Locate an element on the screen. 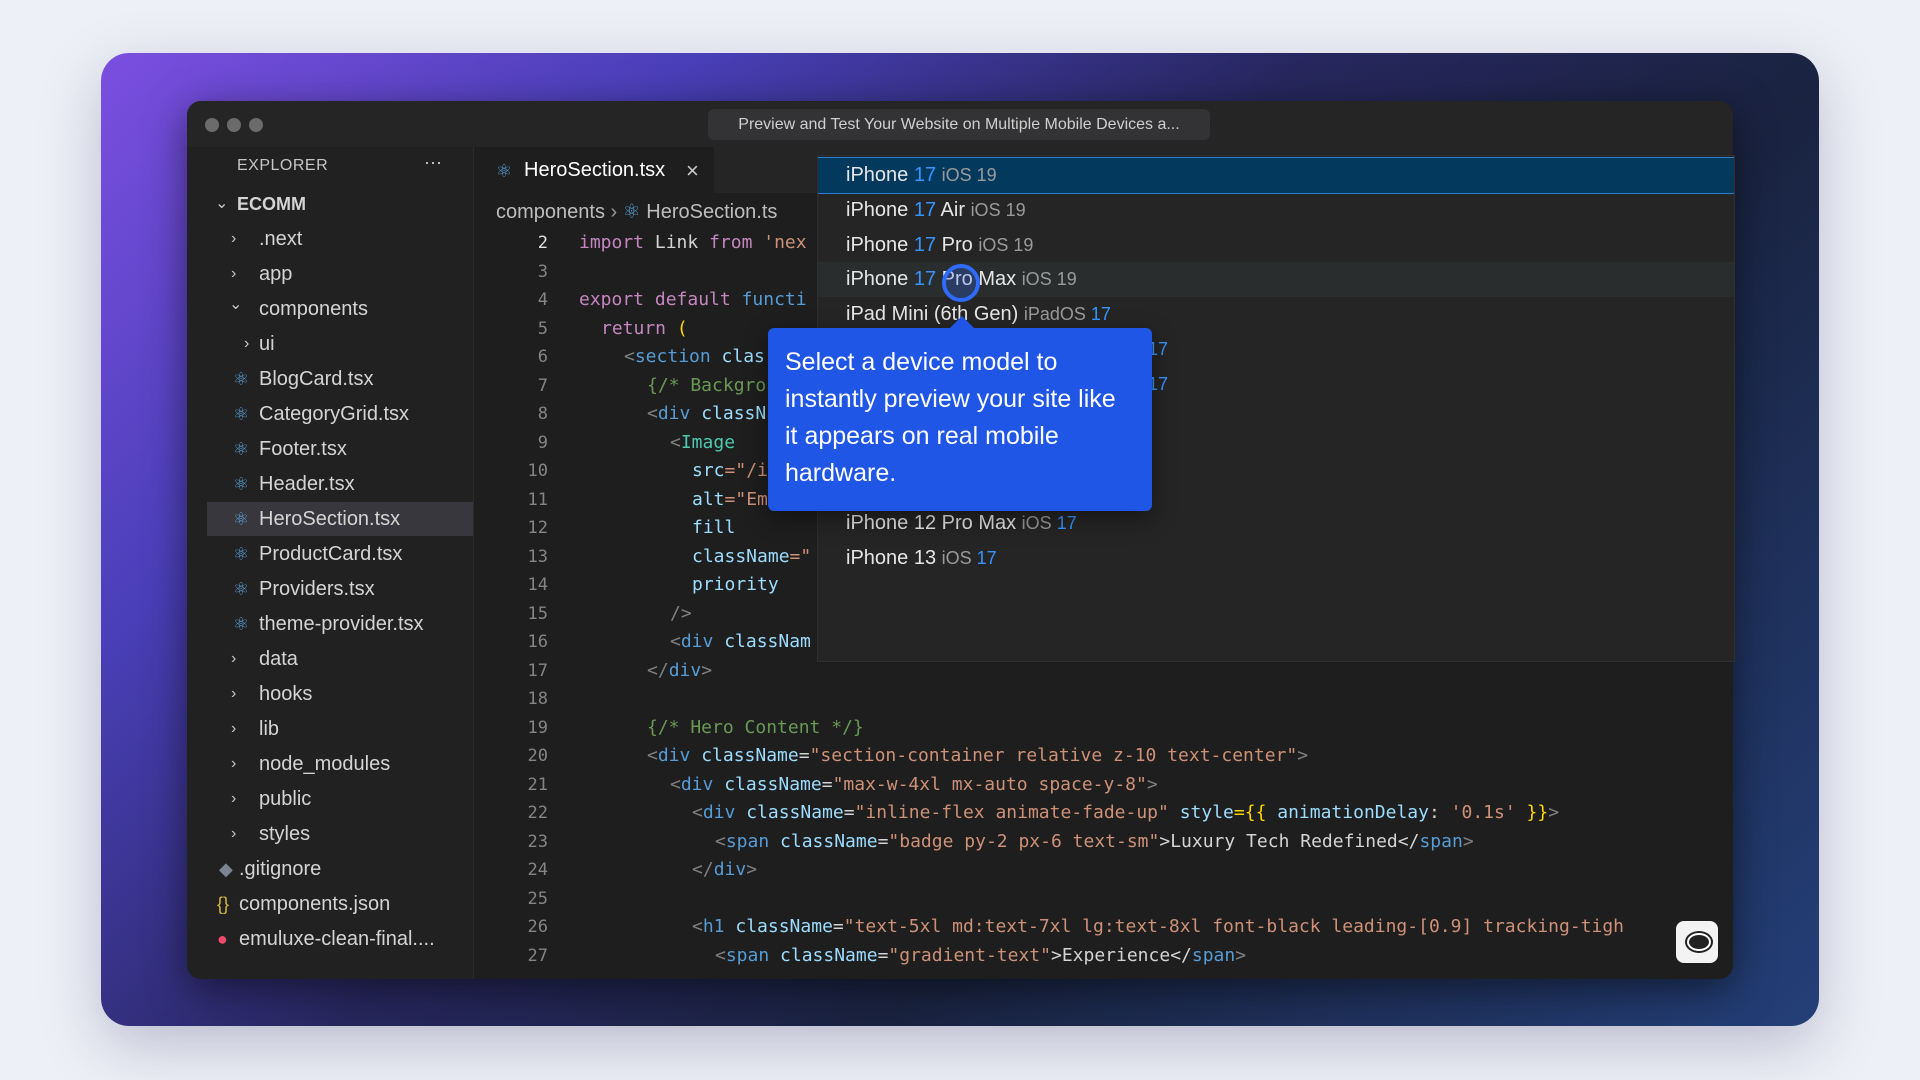 The image size is (1920, 1080). code-token: : is located at coordinates (1439, 812).